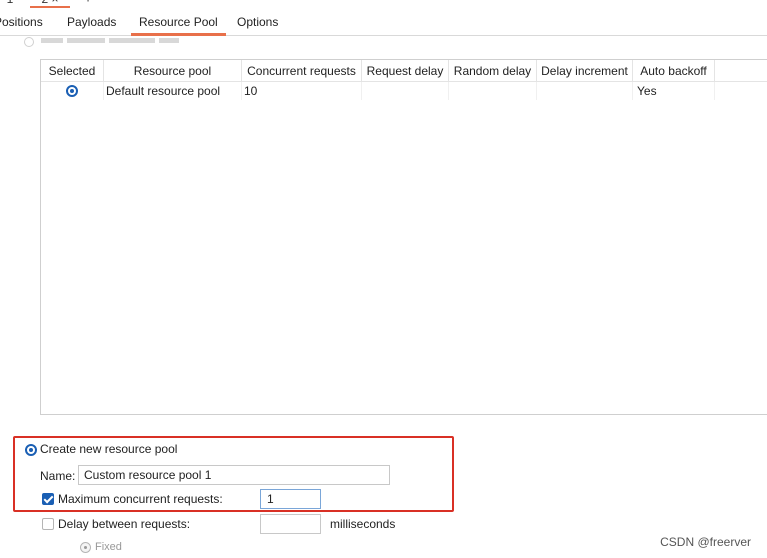  I want to click on request-delay-cell, so click(405, 91).